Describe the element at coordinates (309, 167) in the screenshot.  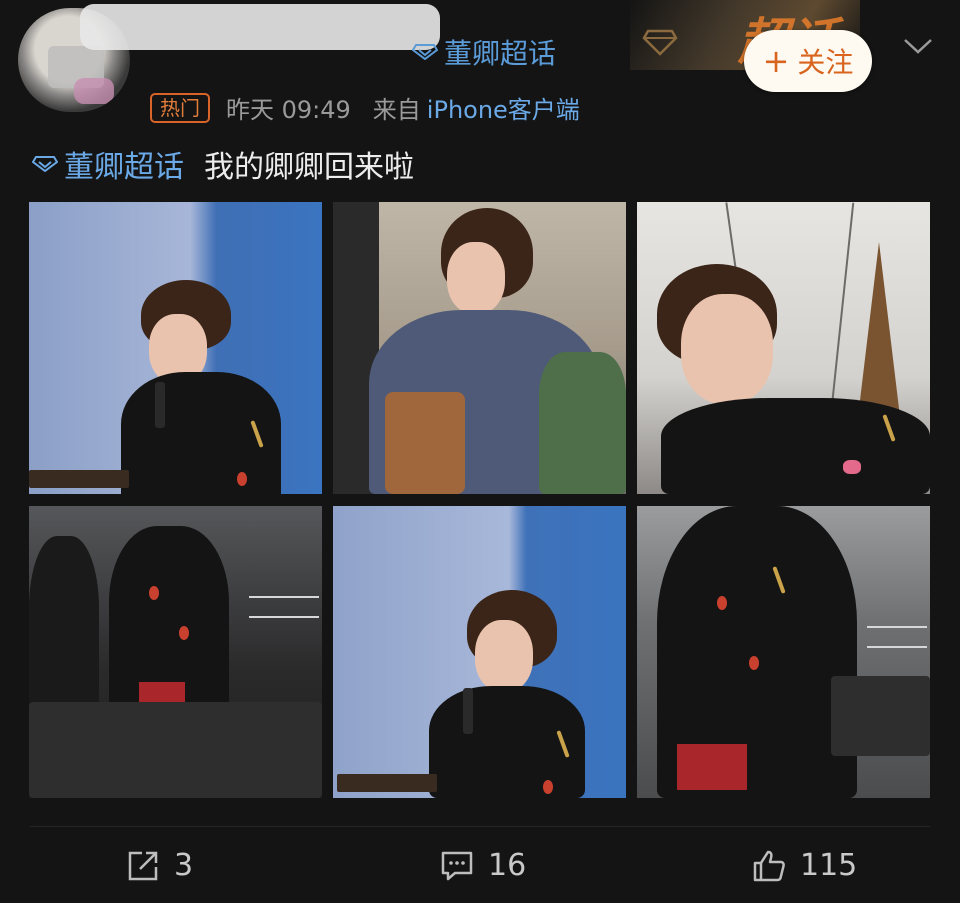
I see `post-body: 我的卿卿回来啦` at that location.